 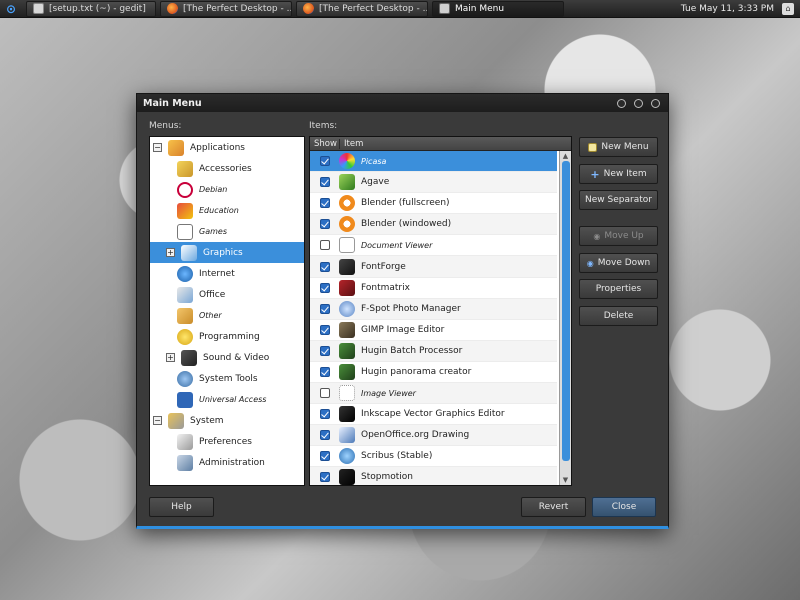 What do you see at coordinates (227, 252) in the screenshot?
I see `tree-item-graphics: + Graphics` at bounding box center [227, 252].